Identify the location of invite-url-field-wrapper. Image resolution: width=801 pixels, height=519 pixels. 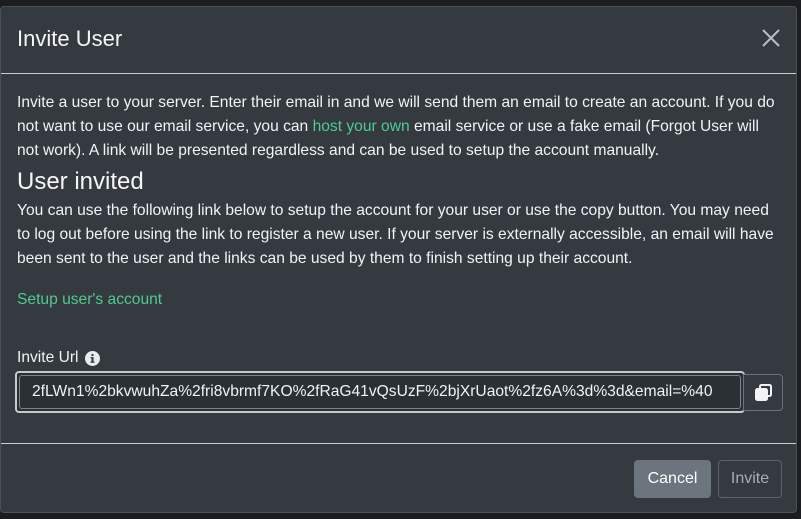
(380, 392).